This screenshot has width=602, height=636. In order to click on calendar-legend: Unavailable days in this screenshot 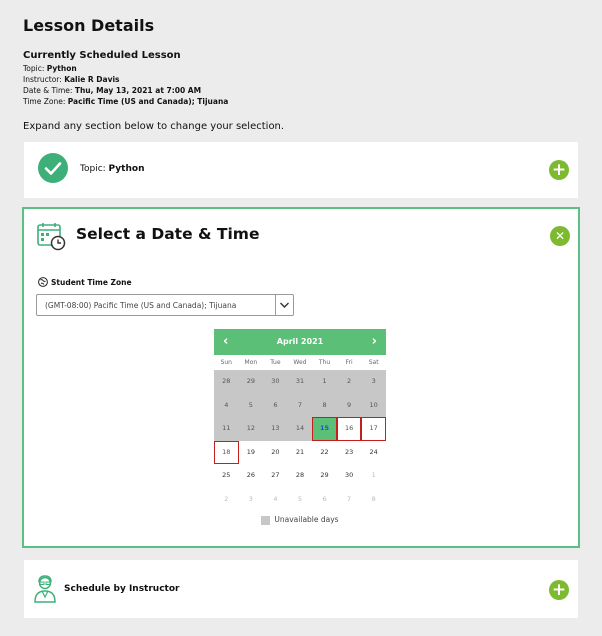, I will do `click(300, 520)`.